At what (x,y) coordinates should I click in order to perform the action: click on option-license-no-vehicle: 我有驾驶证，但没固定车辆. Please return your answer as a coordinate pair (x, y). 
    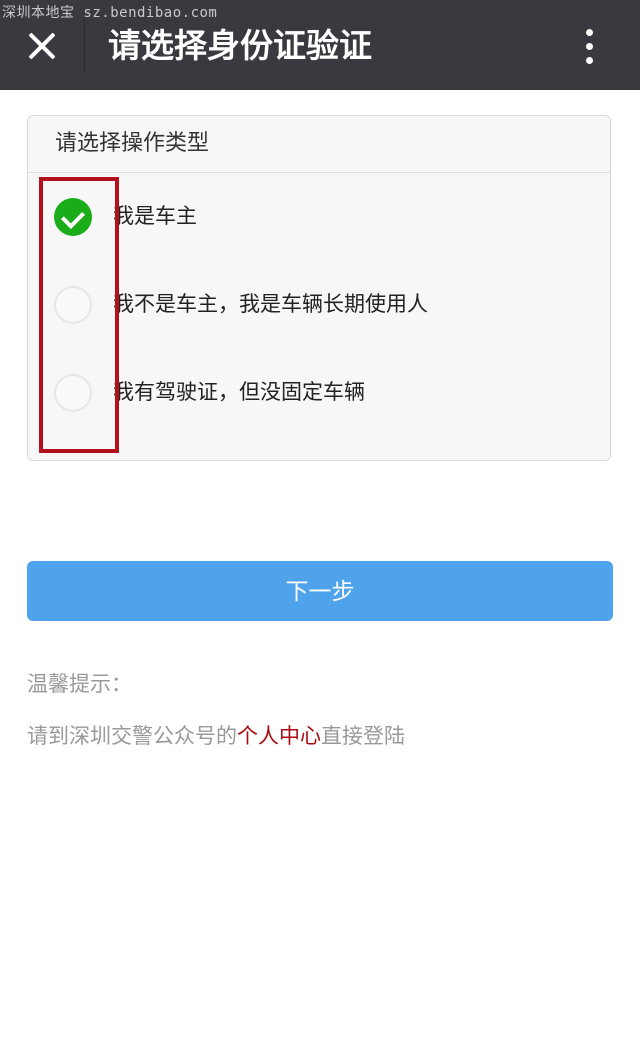
    Looking at the image, I should click on (319, 394).